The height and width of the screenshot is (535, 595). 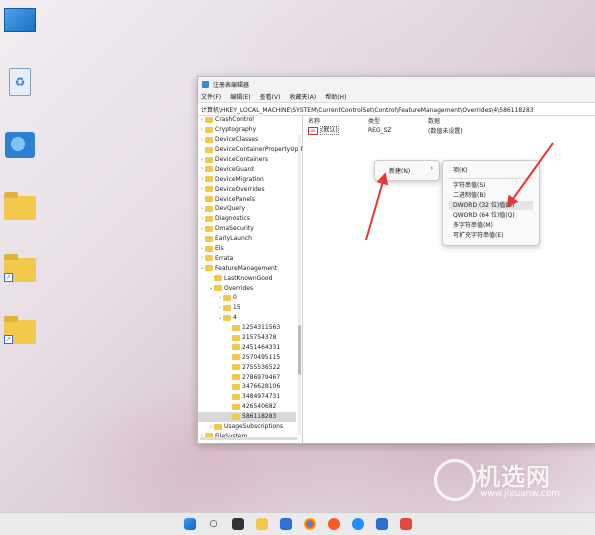 I want to click on media-icon, so click(x=357, y=524).